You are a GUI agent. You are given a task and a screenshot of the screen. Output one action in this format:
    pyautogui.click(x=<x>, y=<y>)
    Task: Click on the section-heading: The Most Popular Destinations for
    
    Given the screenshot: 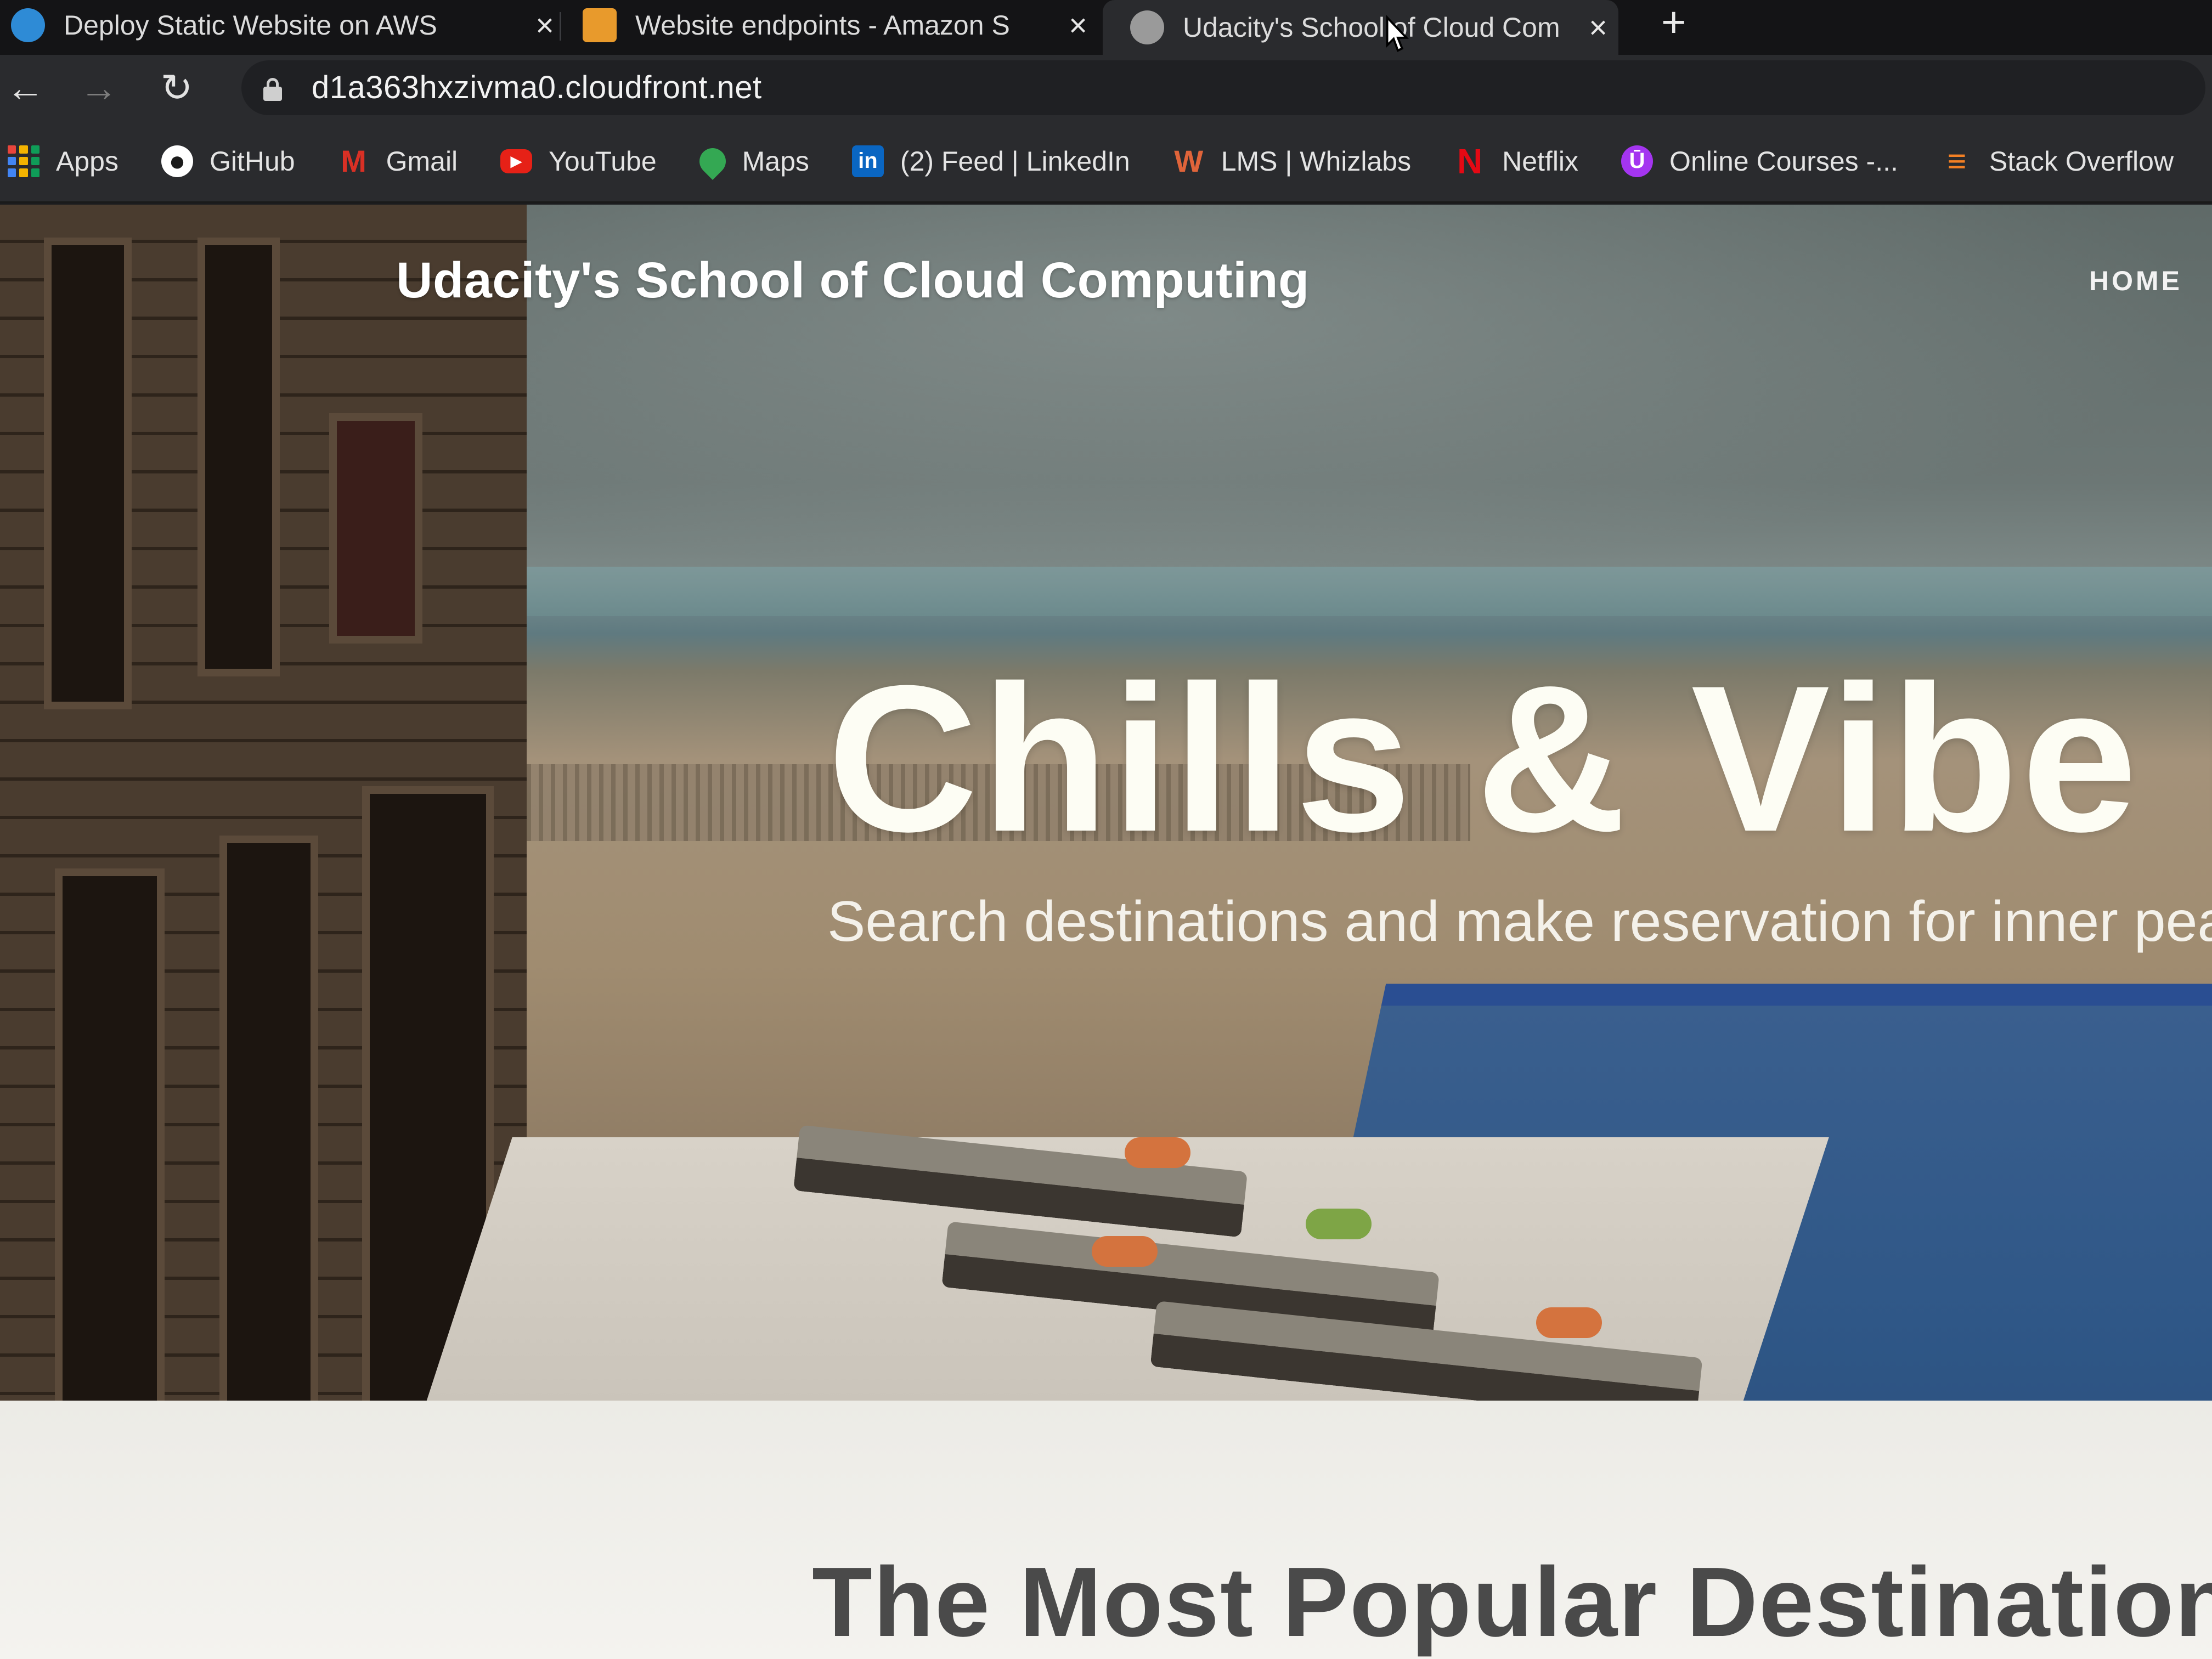 What is the action you would take?
    pyautogui.click(x=1512, y=1602)
    